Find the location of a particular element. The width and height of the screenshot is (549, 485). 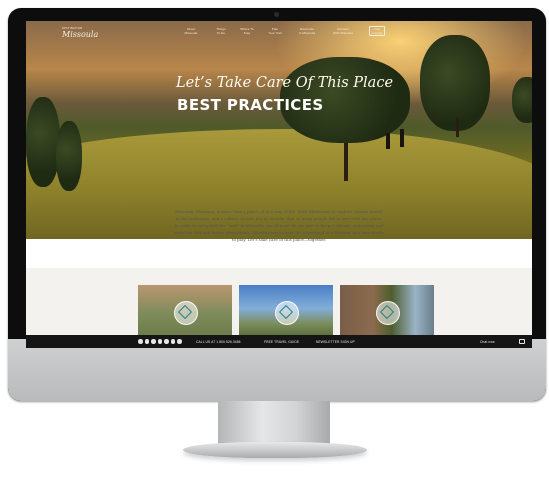

nav-item-line: Stay is located at coordinates (247, 32).